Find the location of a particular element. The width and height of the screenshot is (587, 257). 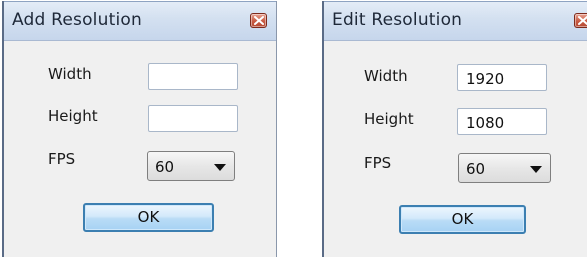

edit-fps-selected-value: 60 is located at coordinates (476, 169).